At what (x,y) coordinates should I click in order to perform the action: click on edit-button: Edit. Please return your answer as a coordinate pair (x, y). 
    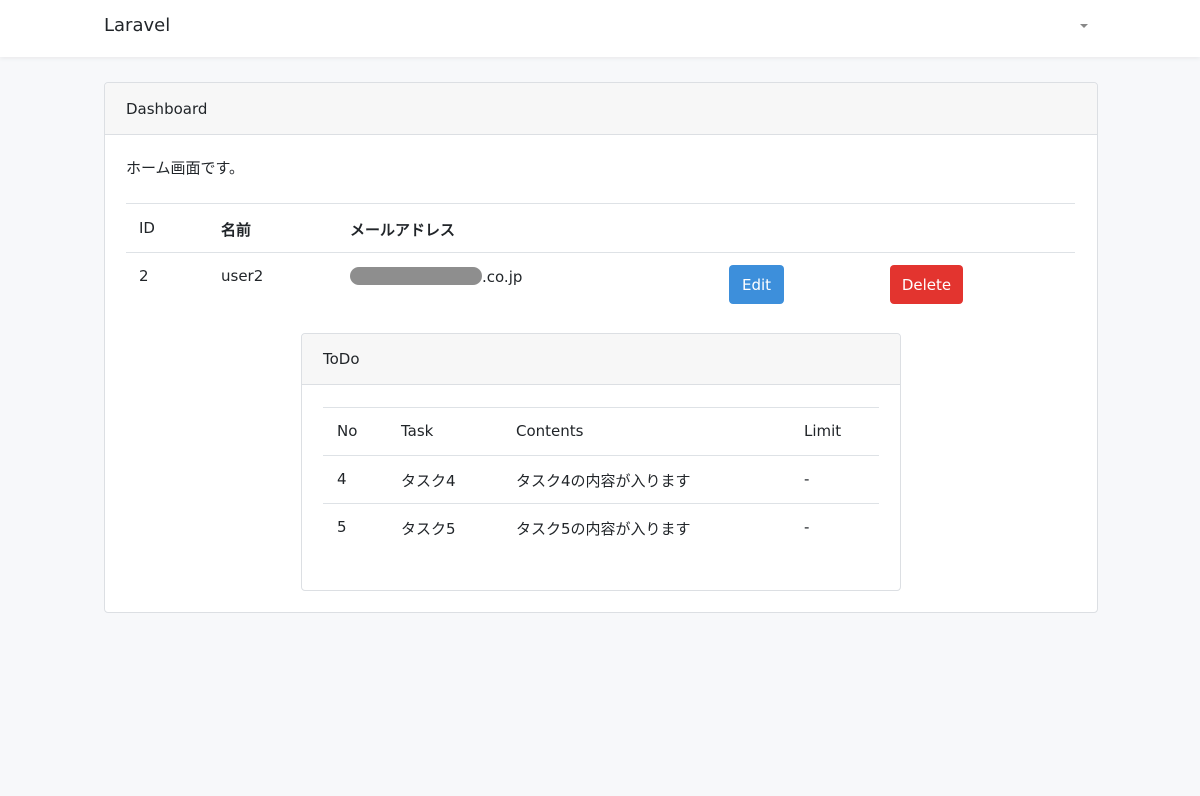
    Looking at the image, I should click on (756, 284).